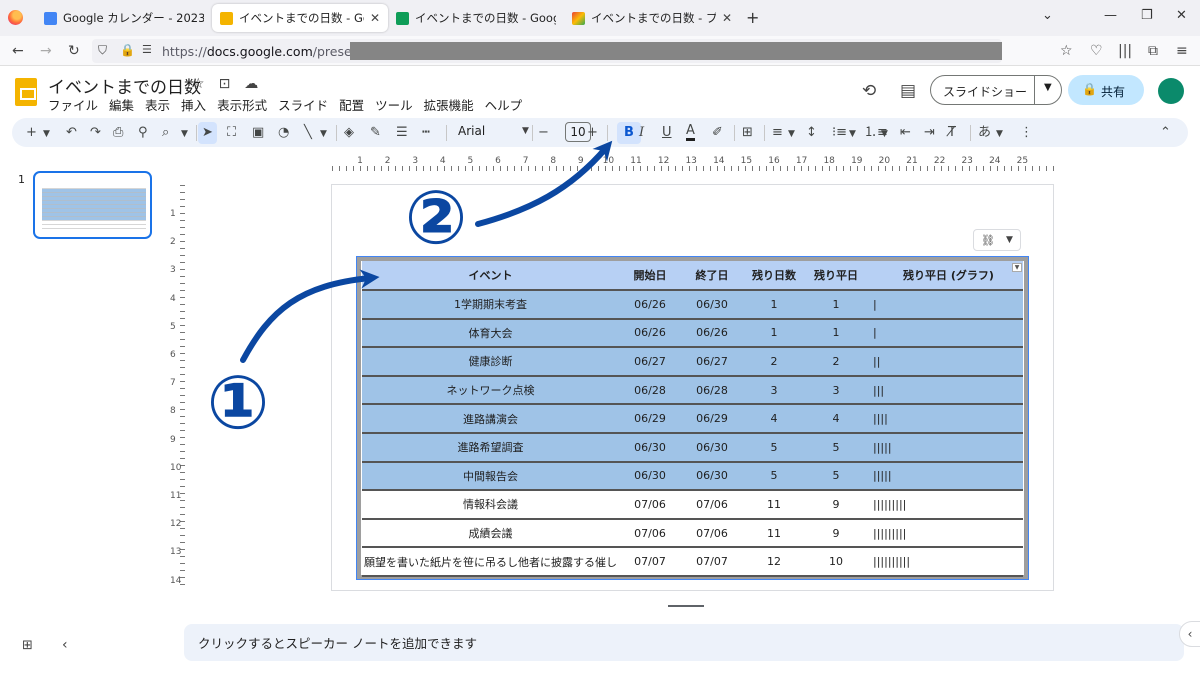 Image resolution: width=1200 pixels, height=674 pixels. I want to click on header-end: 終了日, so click(712, 276).